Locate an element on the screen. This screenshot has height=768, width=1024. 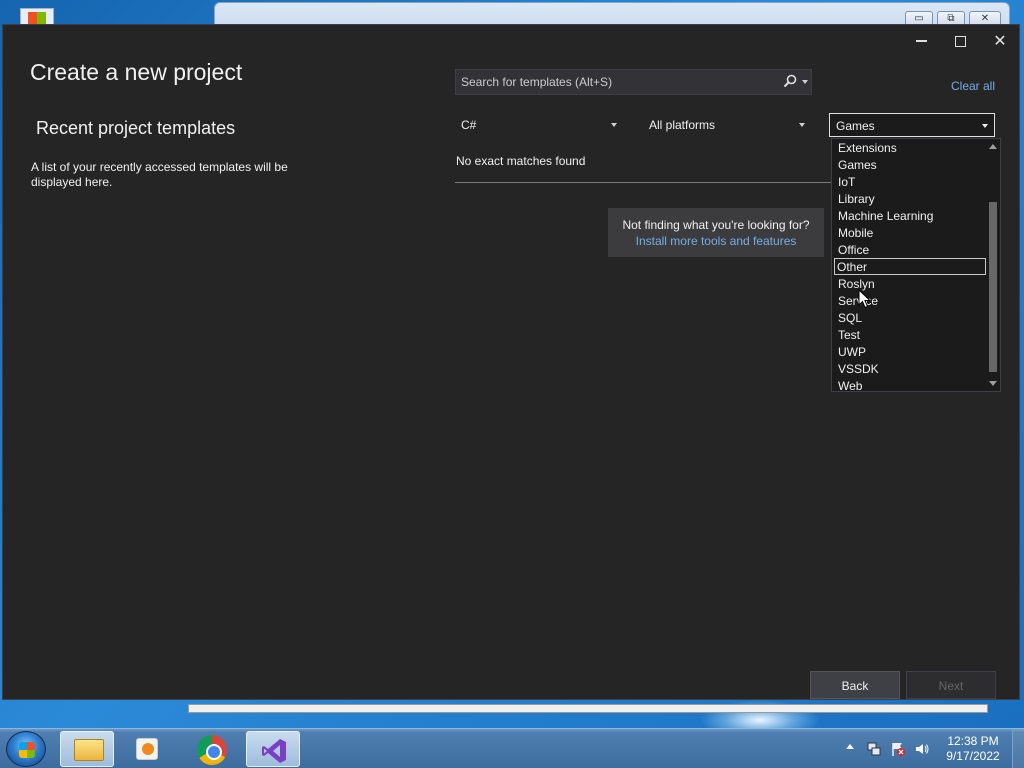
maximize-button is located at coordinates (960, 41).